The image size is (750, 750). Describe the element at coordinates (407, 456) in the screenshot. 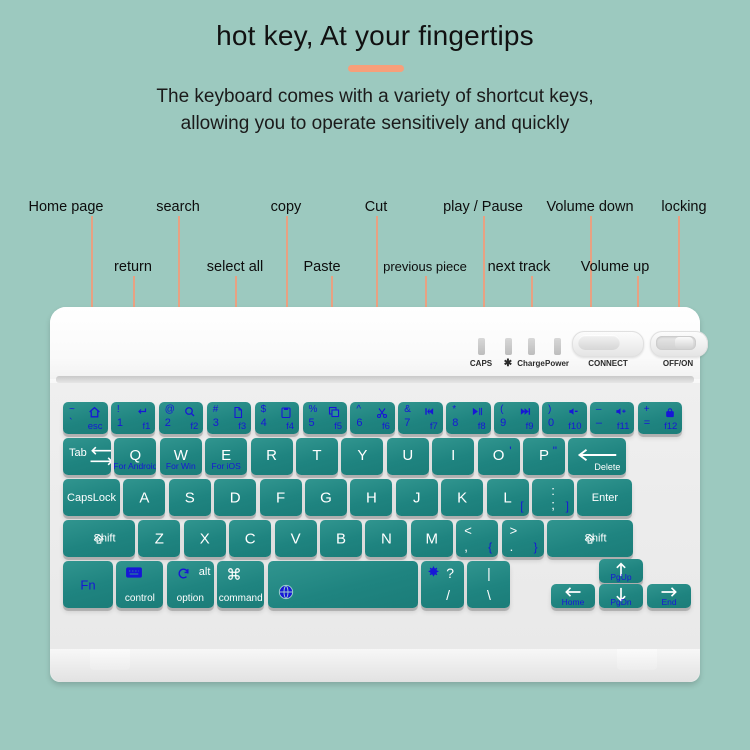

I see `key-u: U` at that location.